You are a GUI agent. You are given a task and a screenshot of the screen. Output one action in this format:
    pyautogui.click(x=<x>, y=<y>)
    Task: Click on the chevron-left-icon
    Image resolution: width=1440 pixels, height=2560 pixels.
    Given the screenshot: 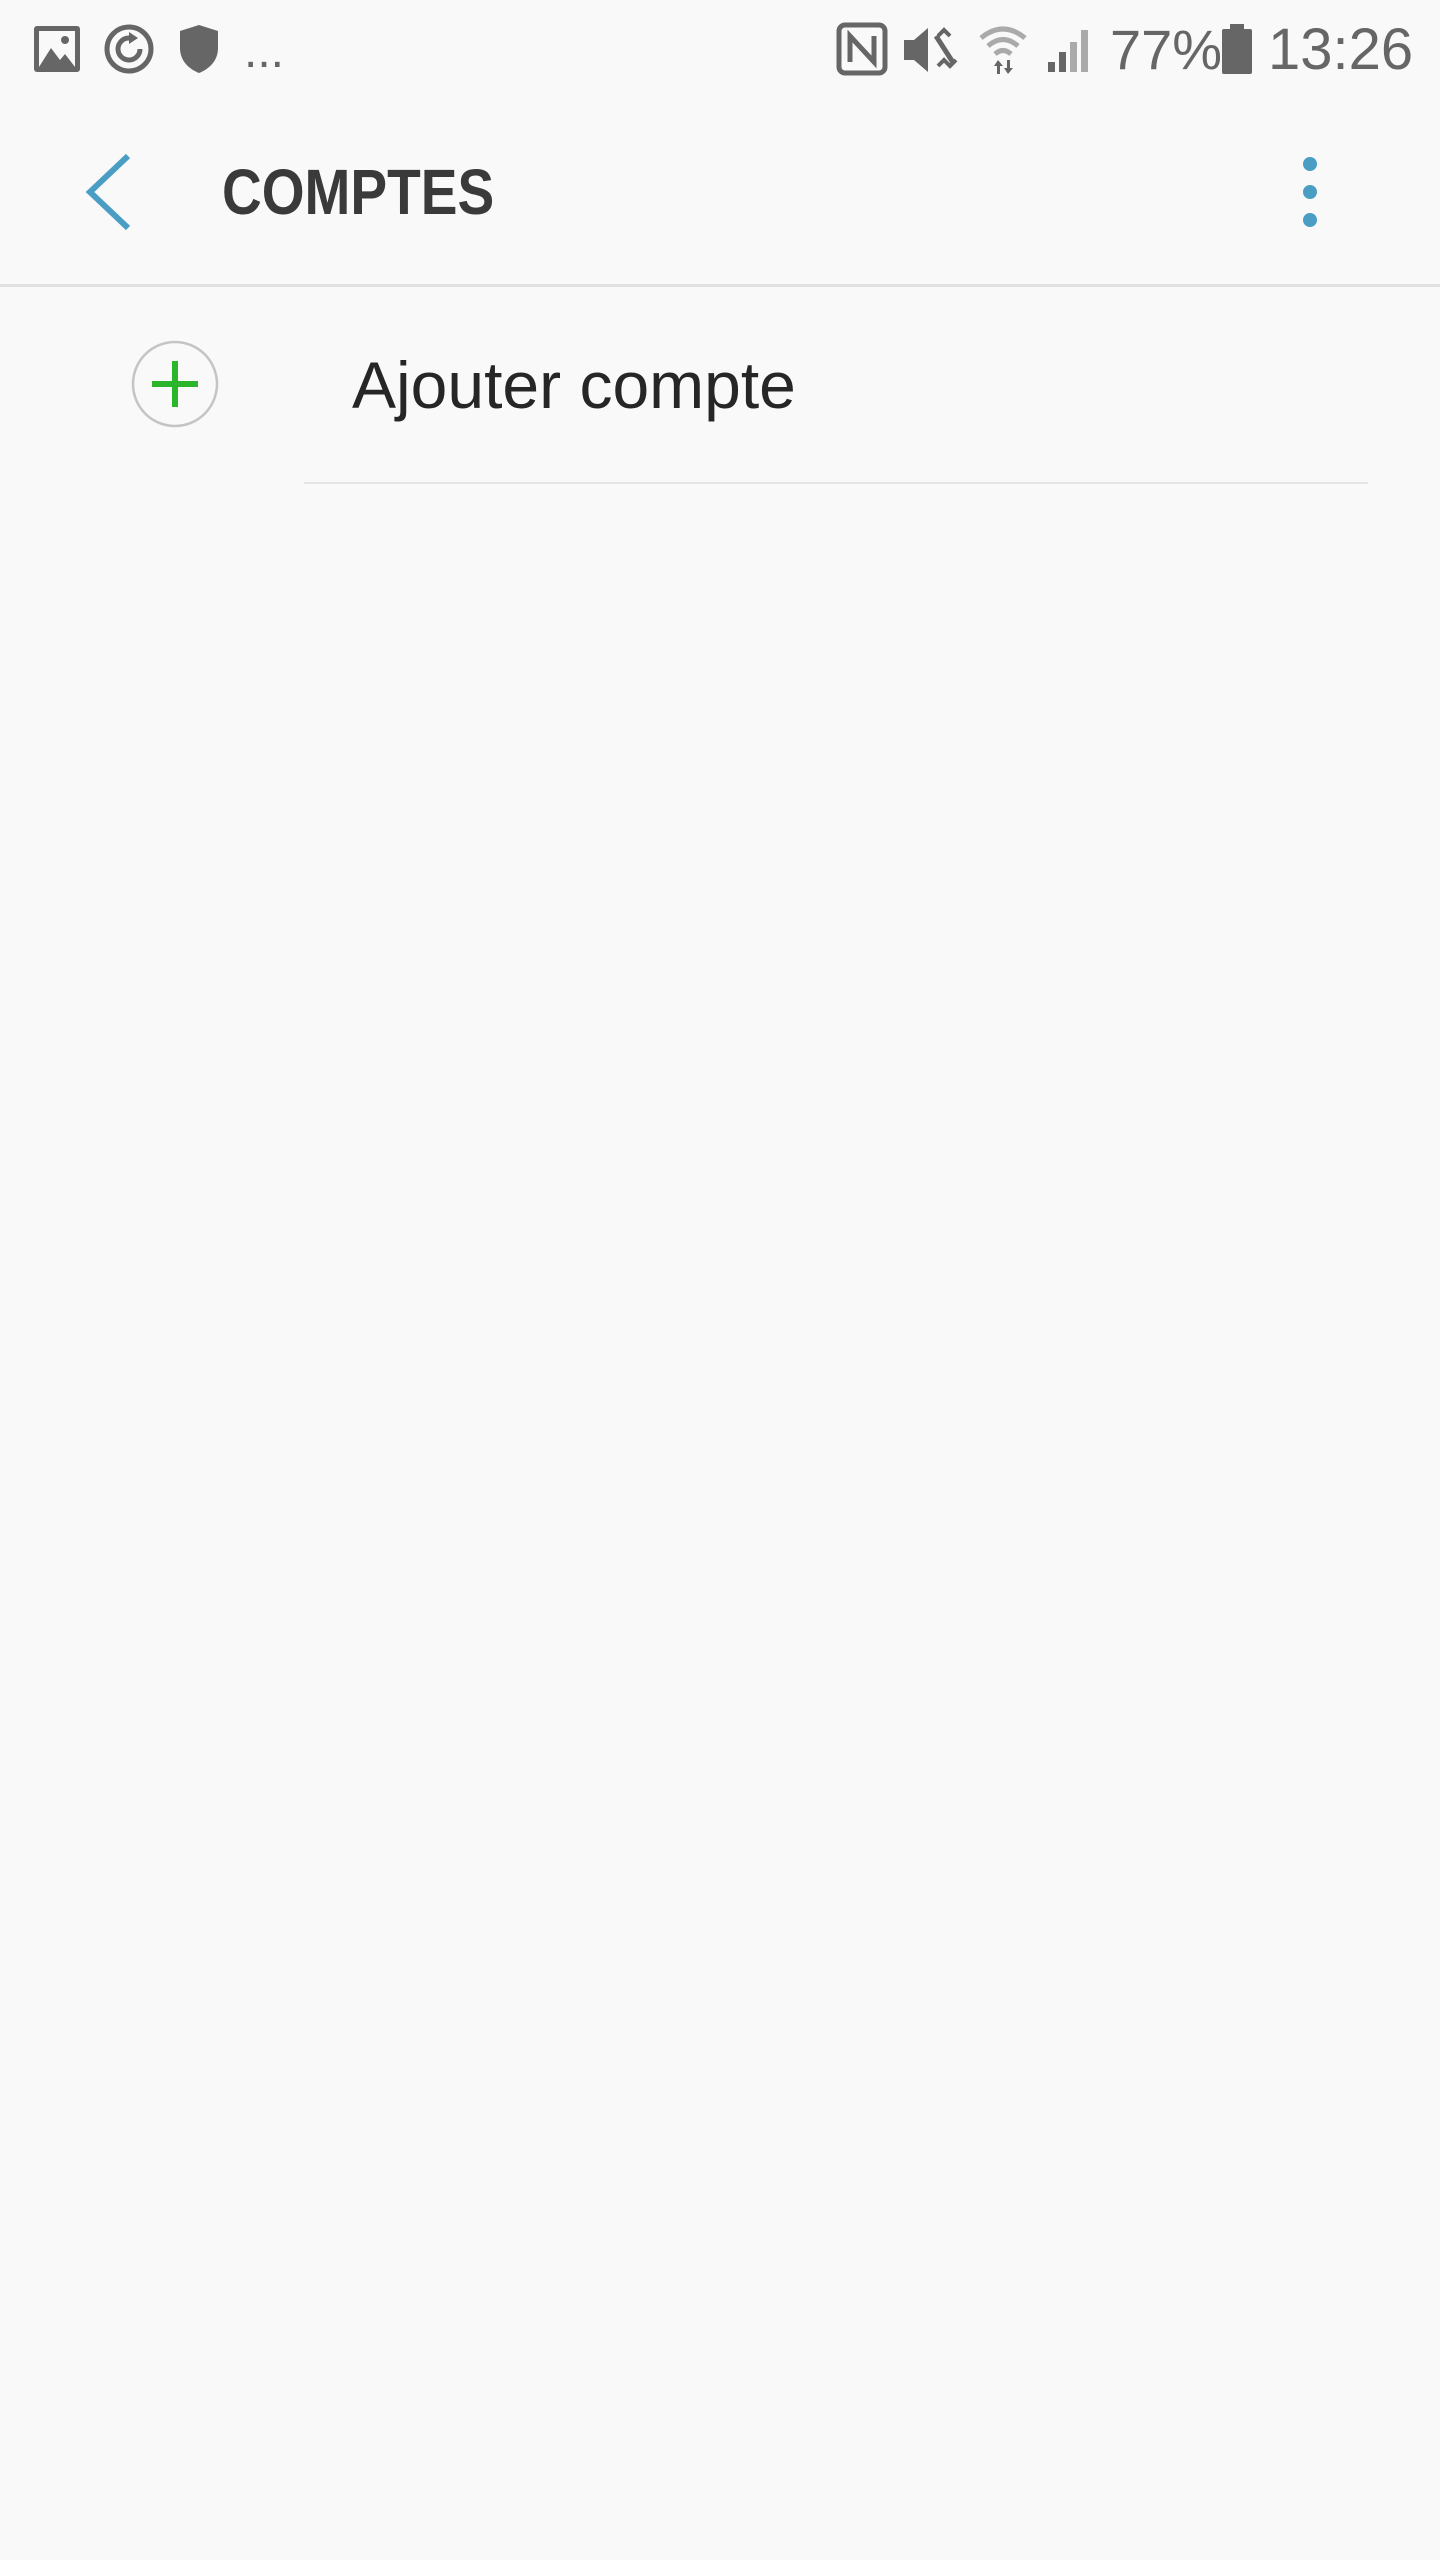 What is the action you would take?
    pyautogui.click(x=108, y=192)
    